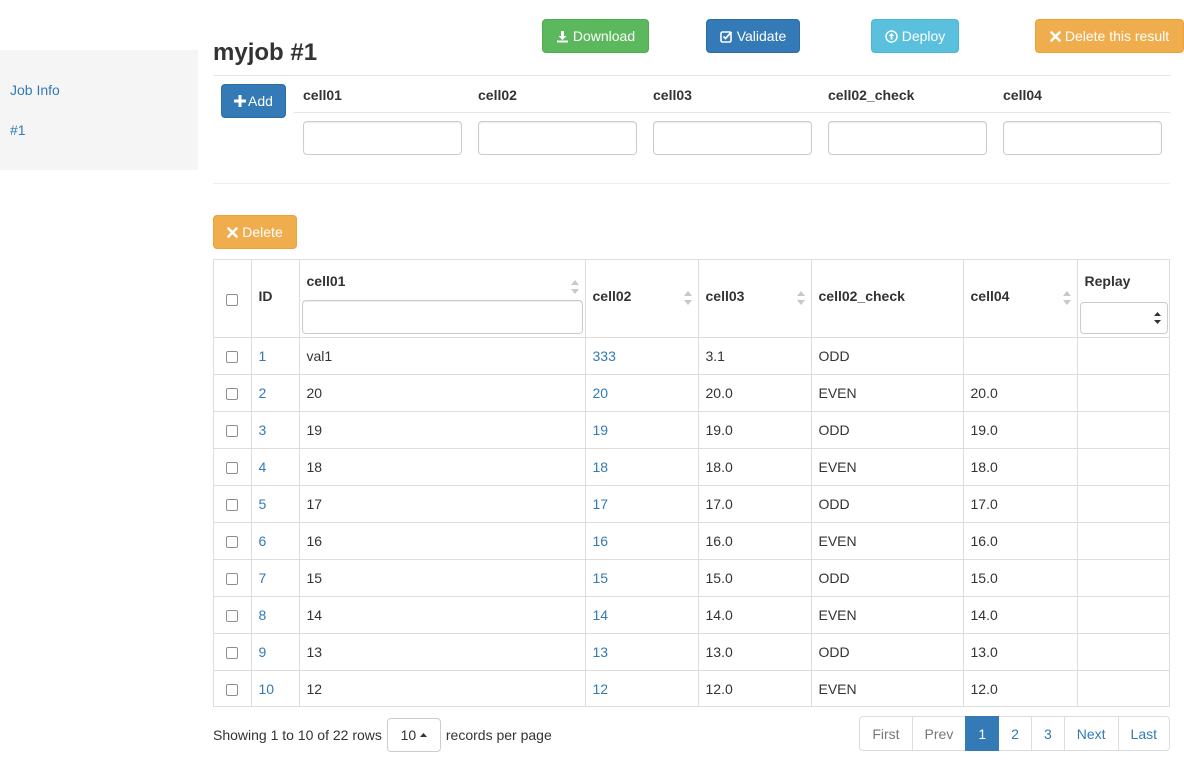 The height and width of the screenshot is (763, 1184). I want to click on download-icon, so click(562, 36).